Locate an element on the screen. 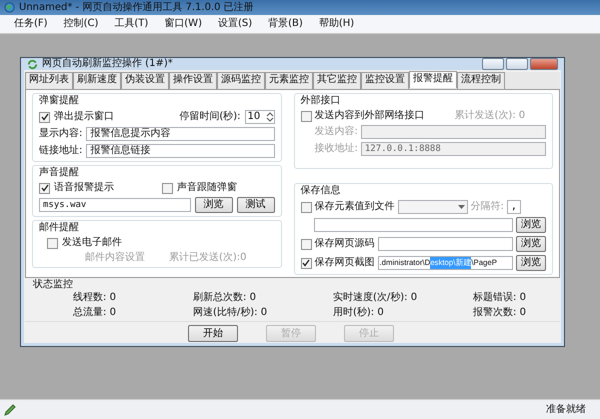 The image size is (600, 419). field-label: 分隔符: is located at coordinates (487, 207).